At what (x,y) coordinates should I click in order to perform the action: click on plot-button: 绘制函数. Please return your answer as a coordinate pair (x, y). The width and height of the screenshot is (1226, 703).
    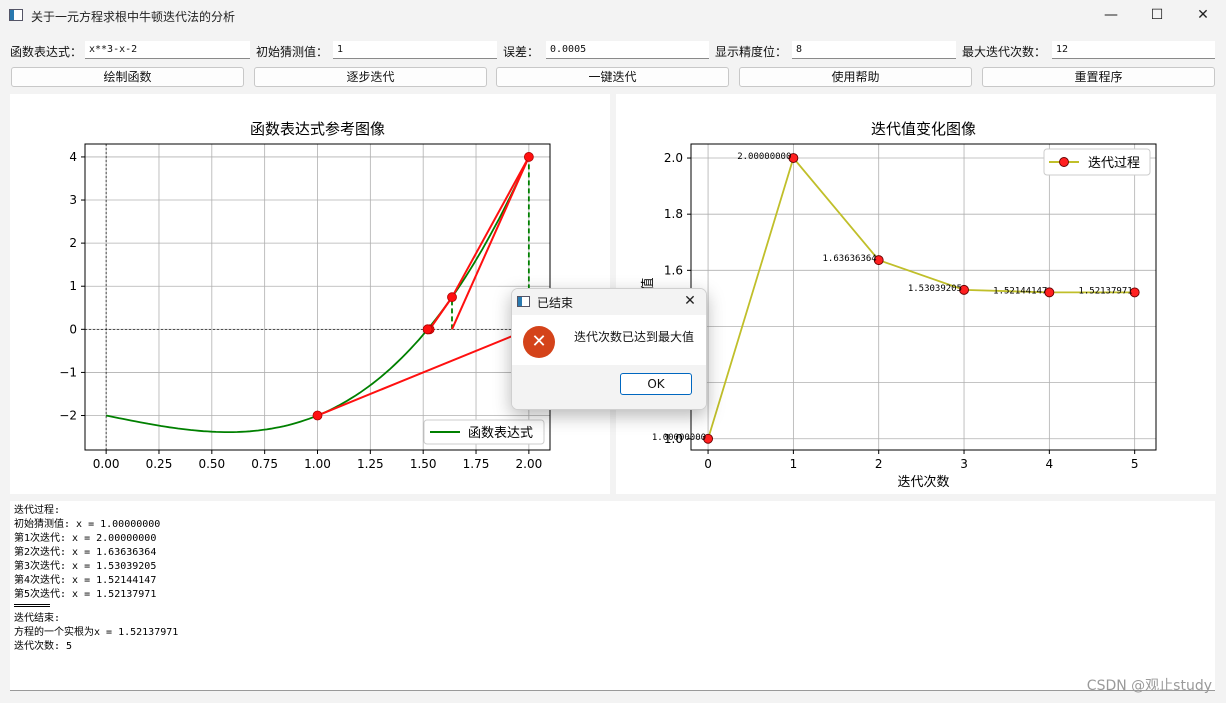
    Looking at the image, I should click on (127, 77).